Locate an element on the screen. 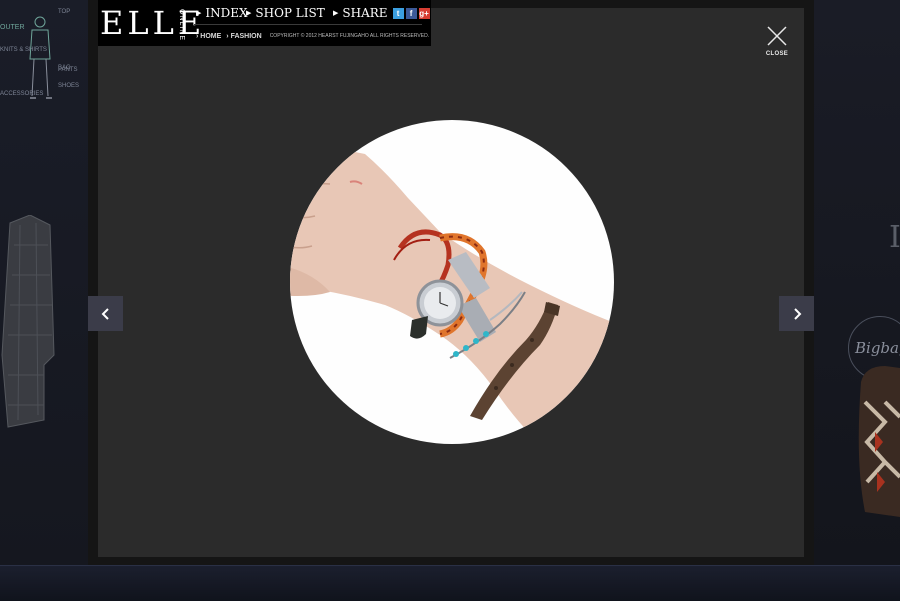 The image size is (900, 601). google-plus-icon: g+ is located at coordinates (424, 13).